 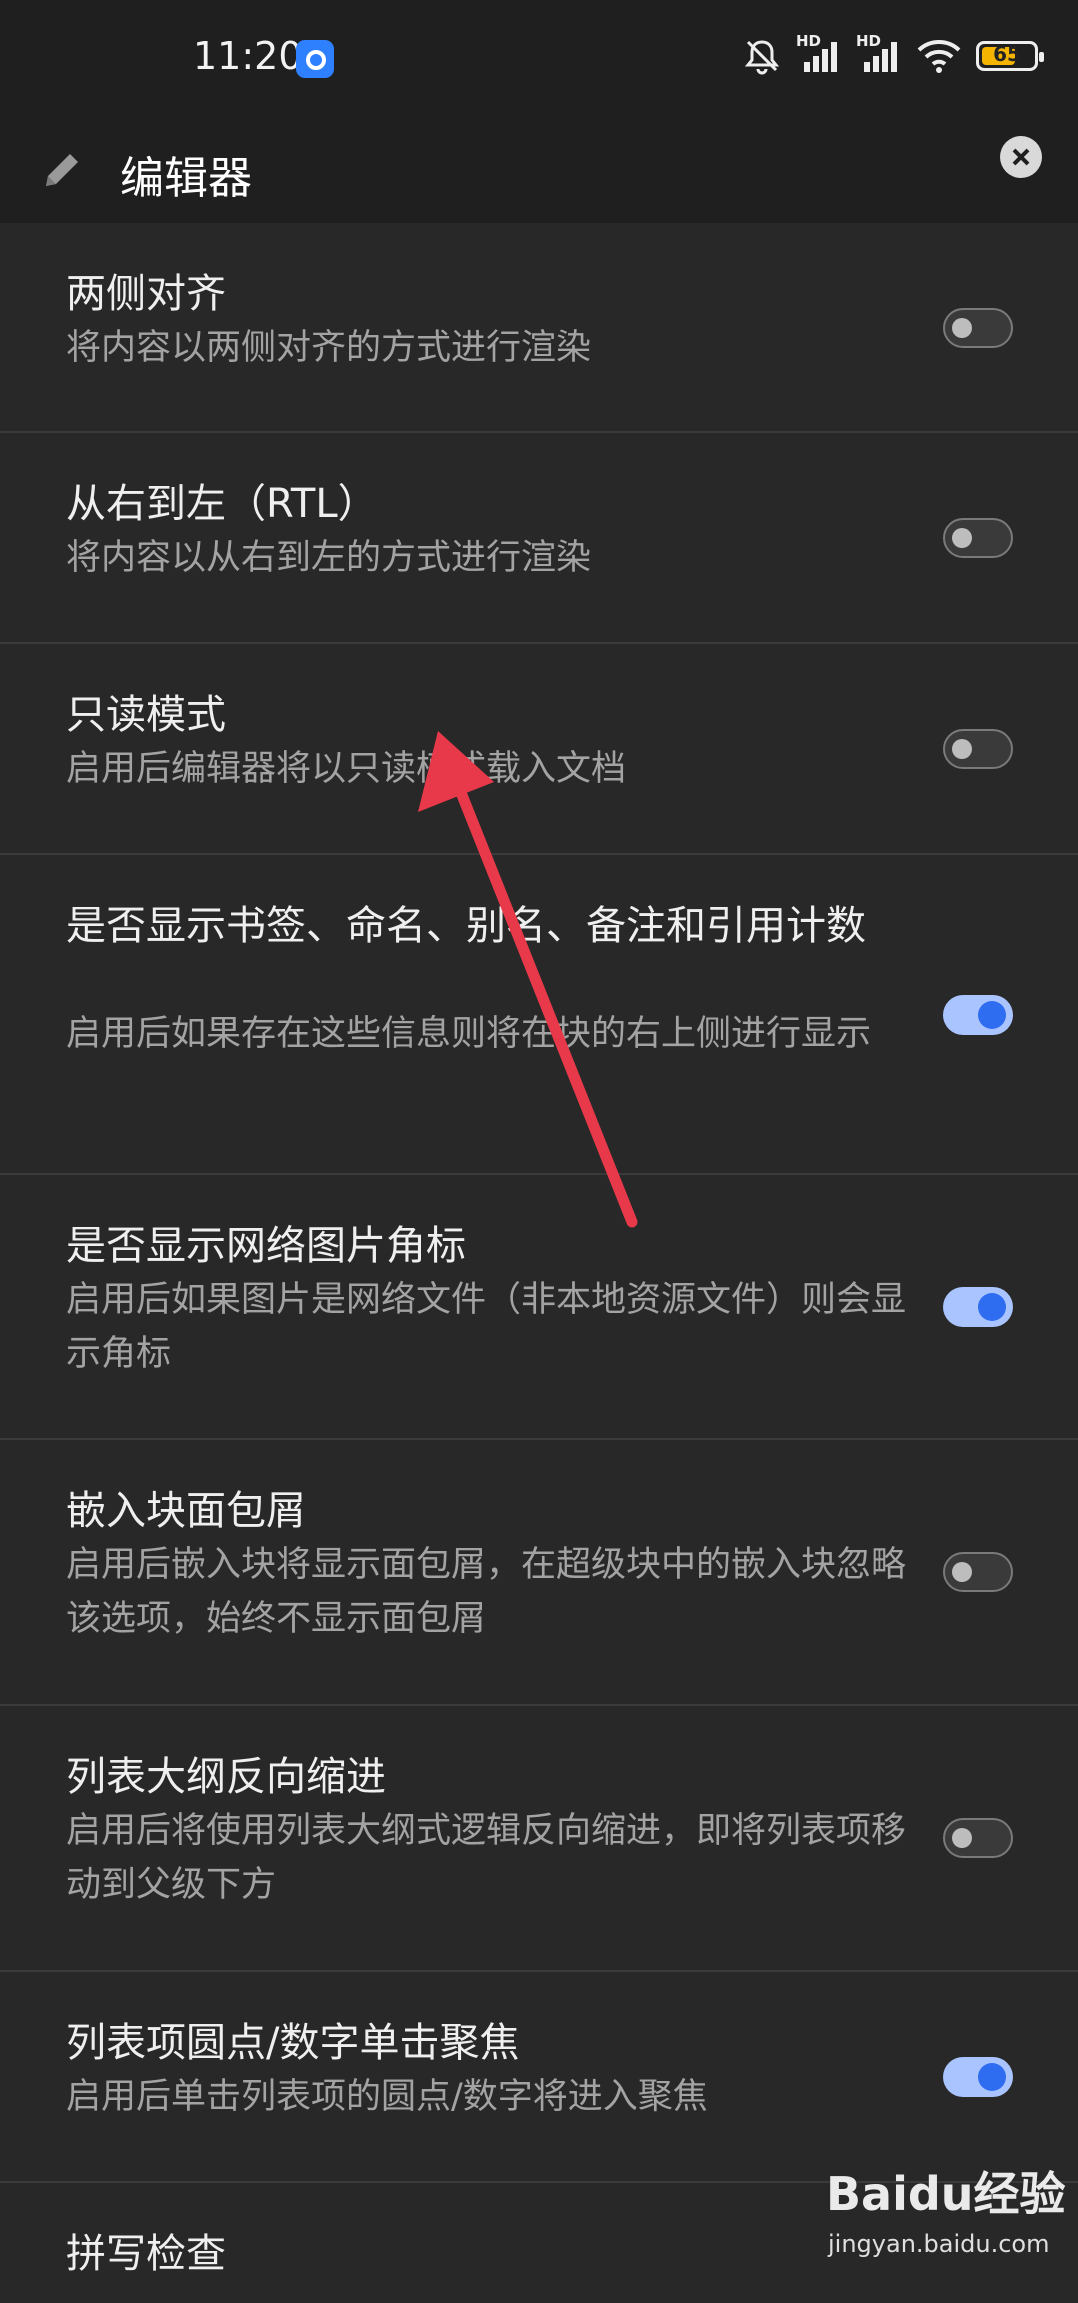 What do you see at coordinates (486, 1327) in the screenshot?
I see `setting-description: 启用后如果图片是网络文件（非本地资源文件）则会显示角标` at bounding box center [486, 1327].